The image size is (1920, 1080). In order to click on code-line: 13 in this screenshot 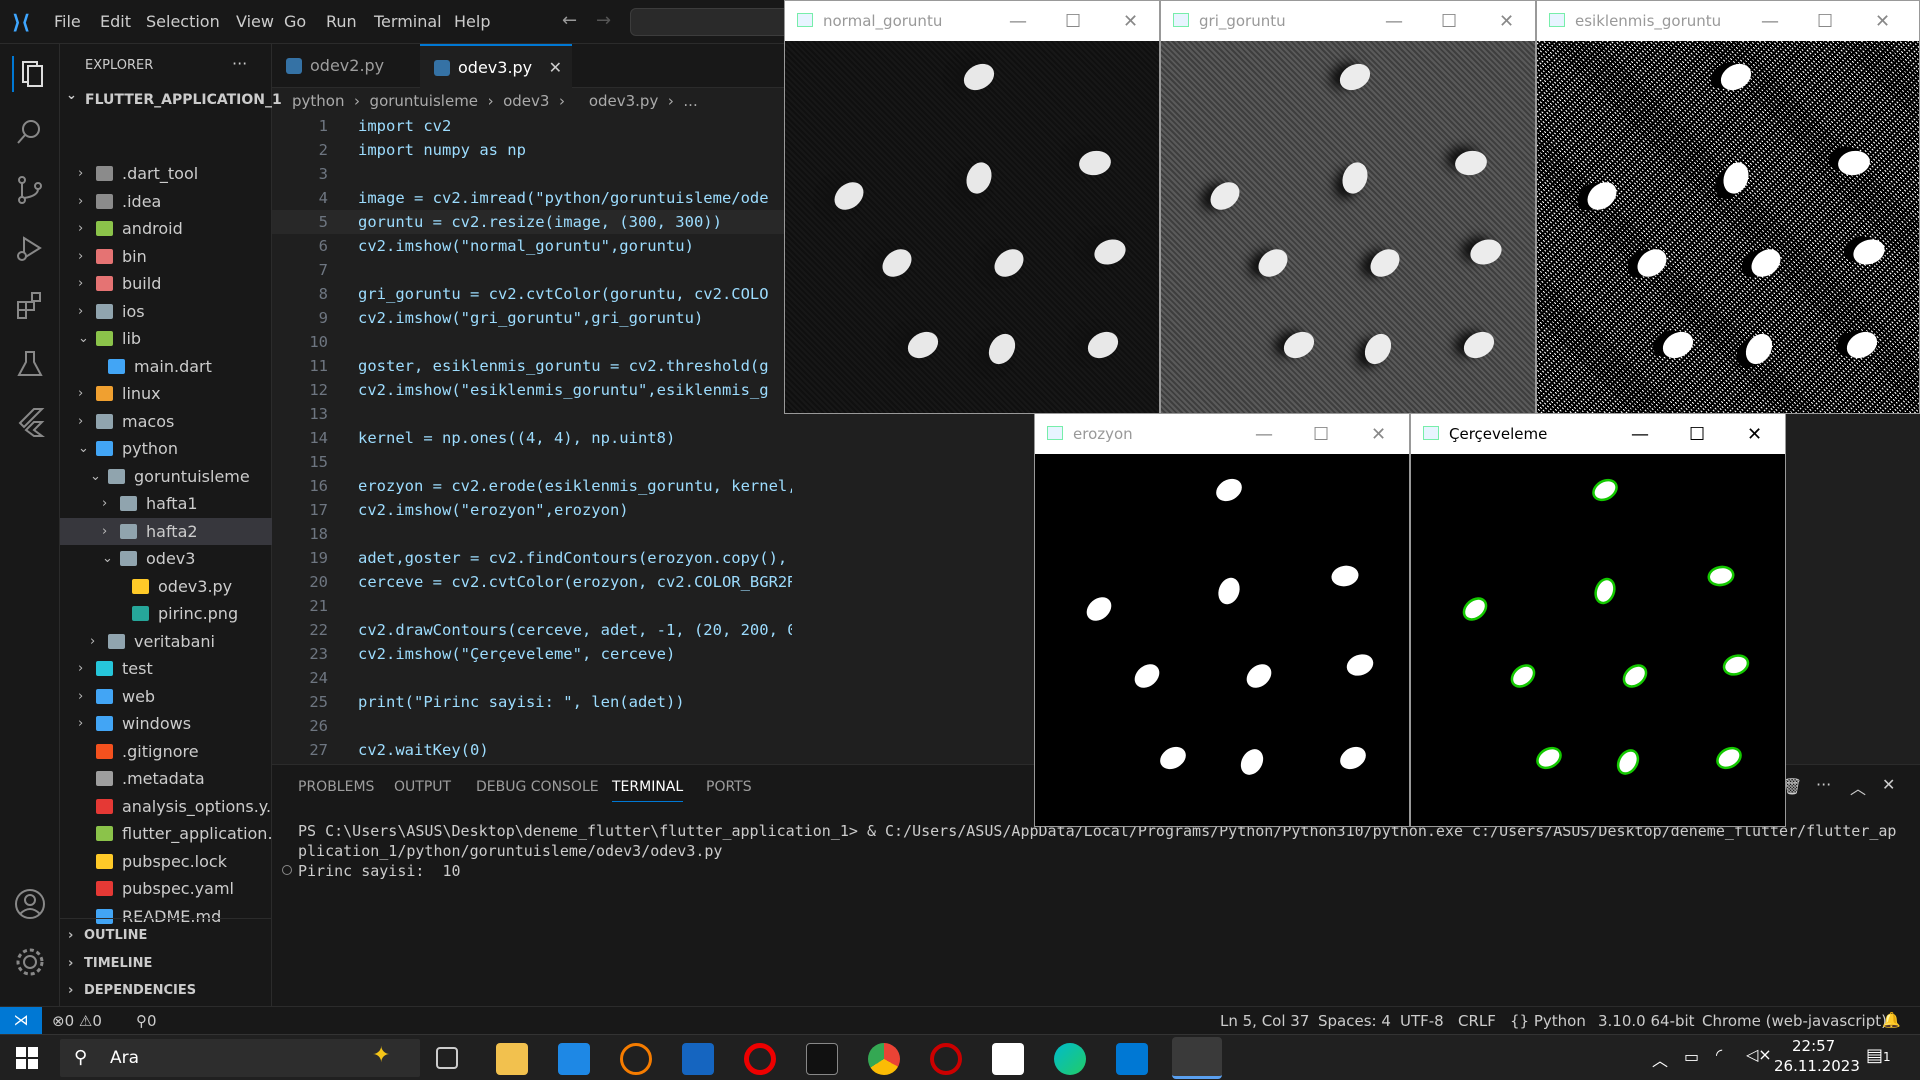, I will do `click(532, 414)`.